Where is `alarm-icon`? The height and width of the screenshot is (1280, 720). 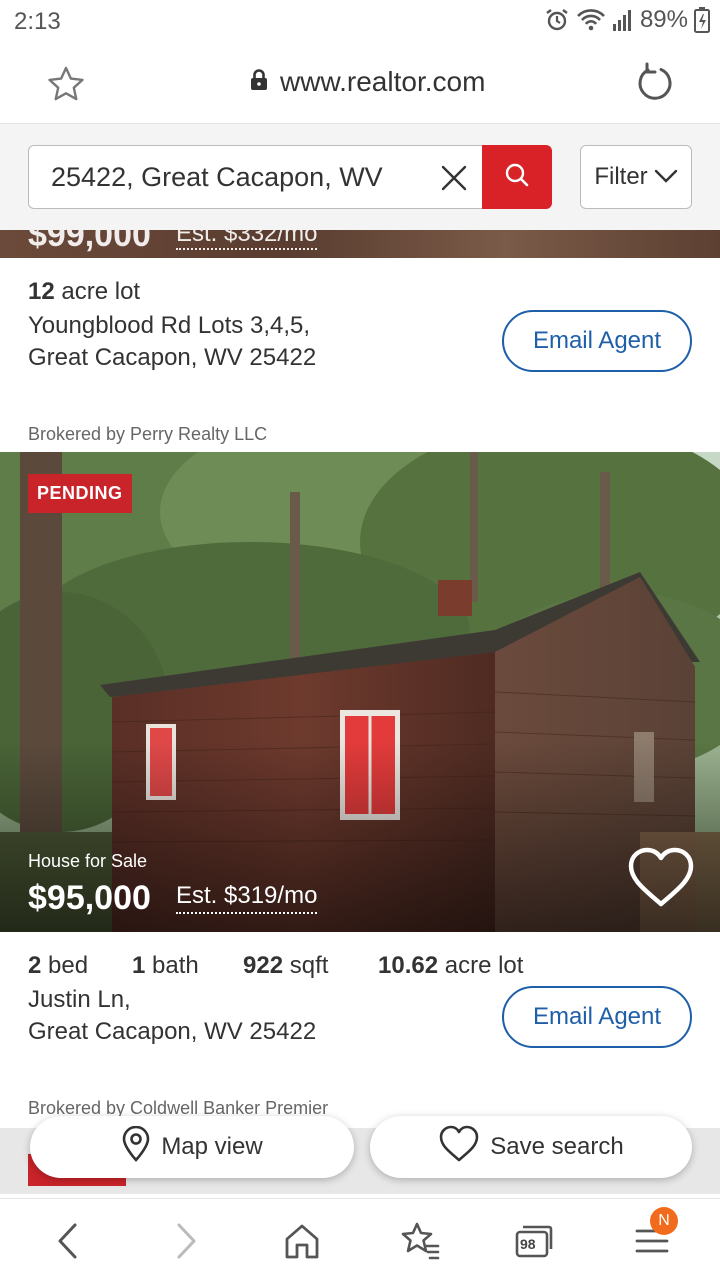
alarm-icon is located at coordinates (557, 20).